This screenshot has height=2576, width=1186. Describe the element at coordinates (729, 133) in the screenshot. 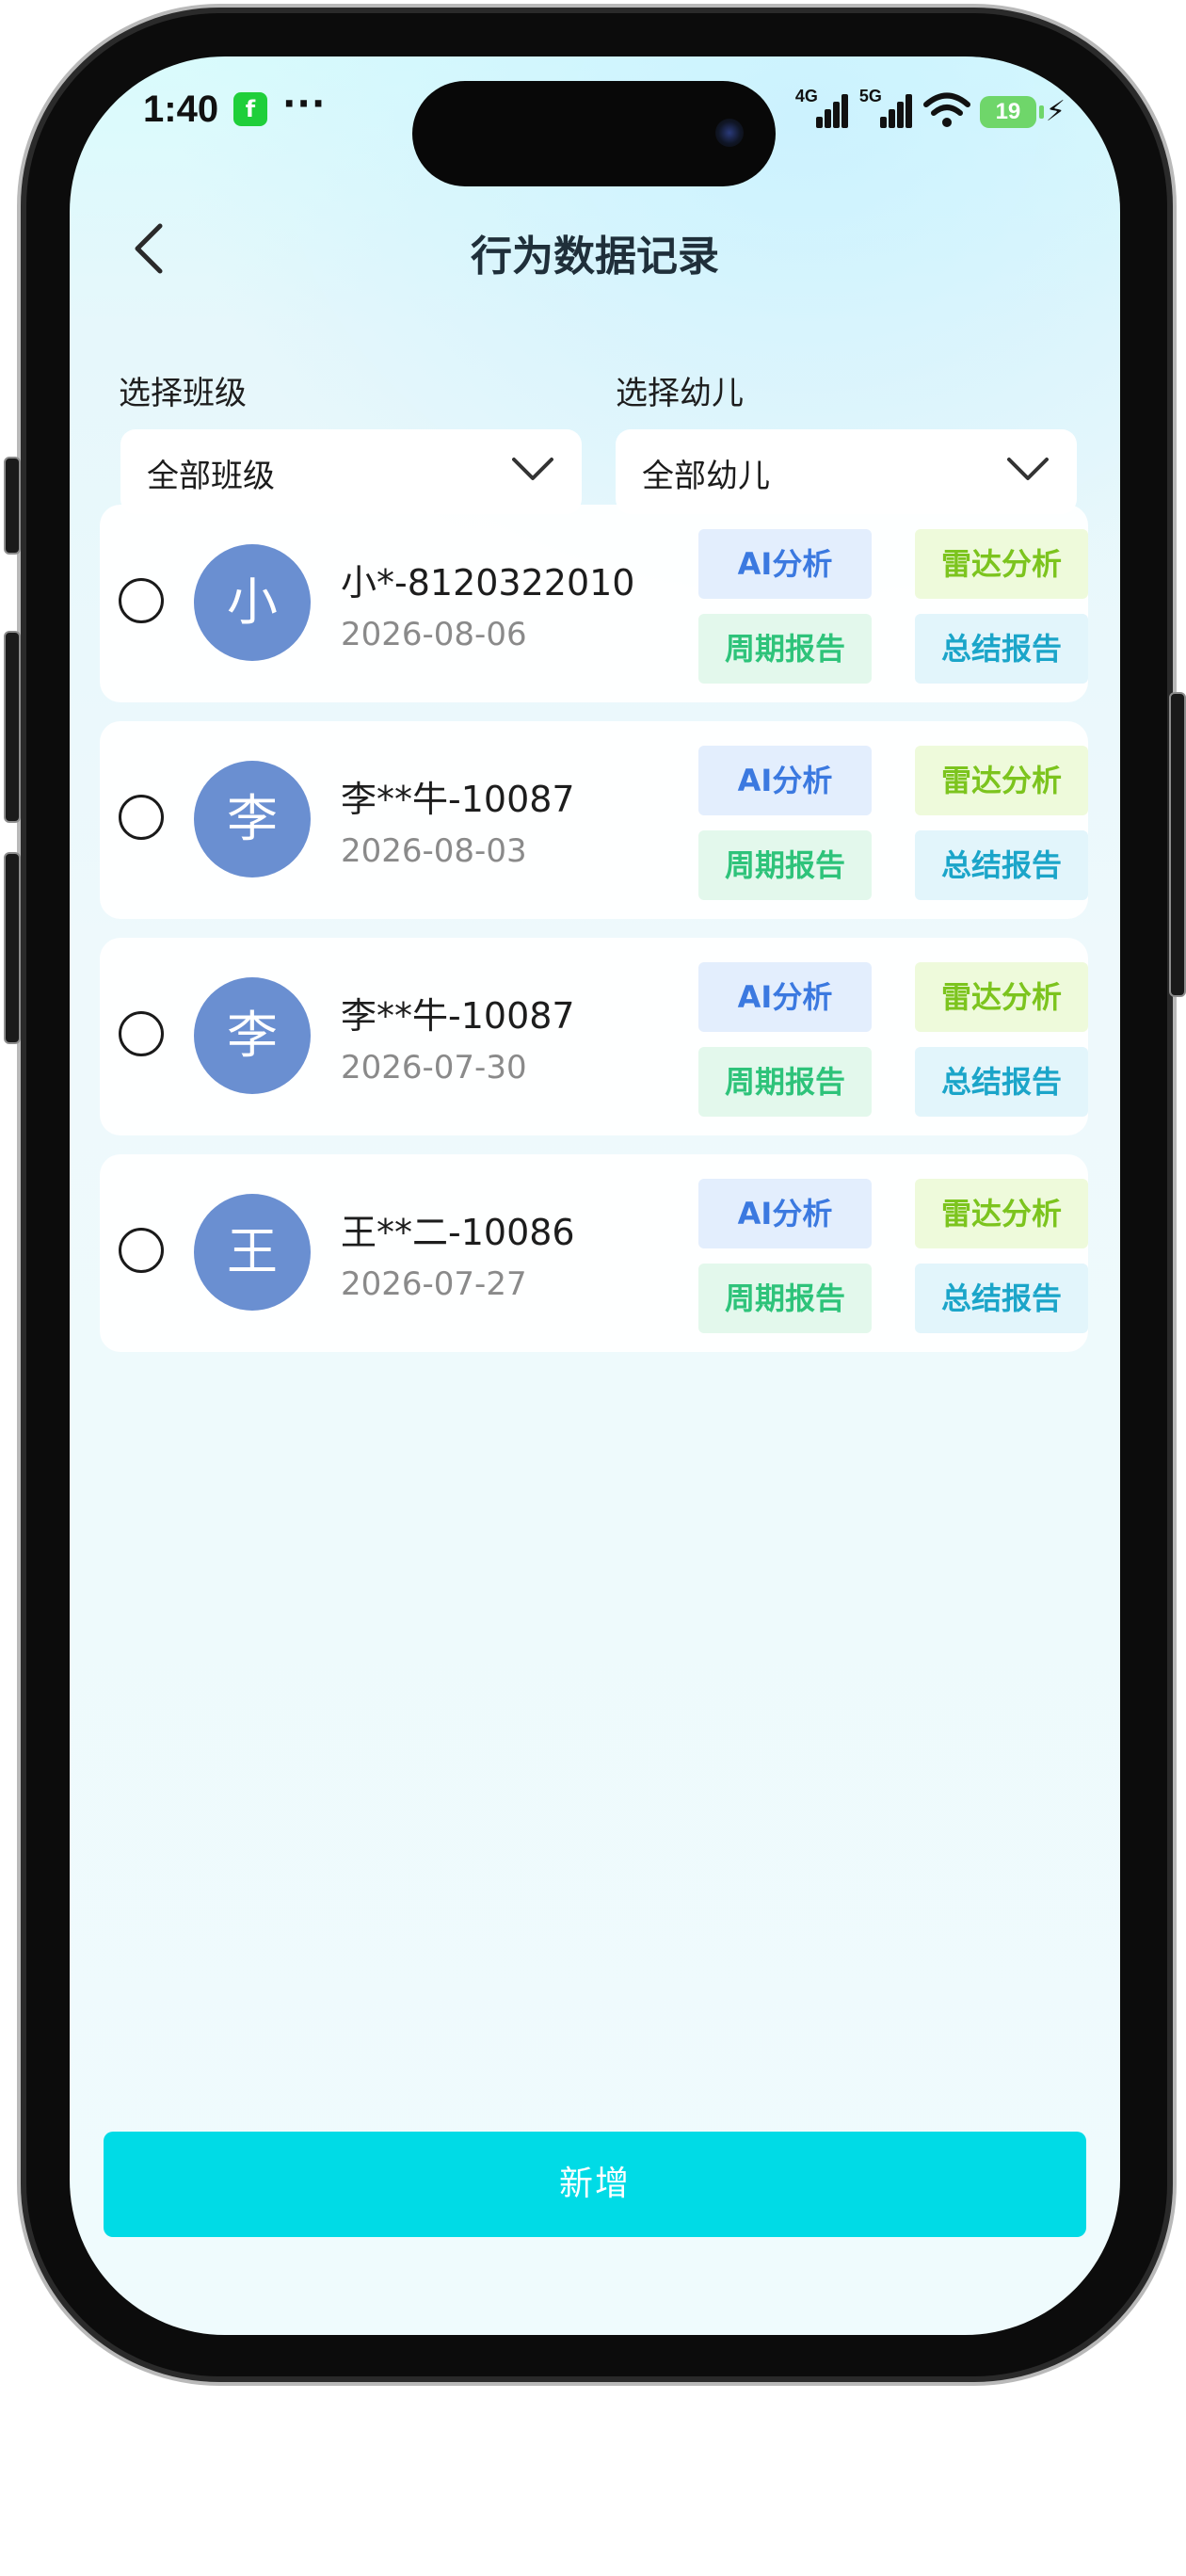

I see `camera-icon` at that location.